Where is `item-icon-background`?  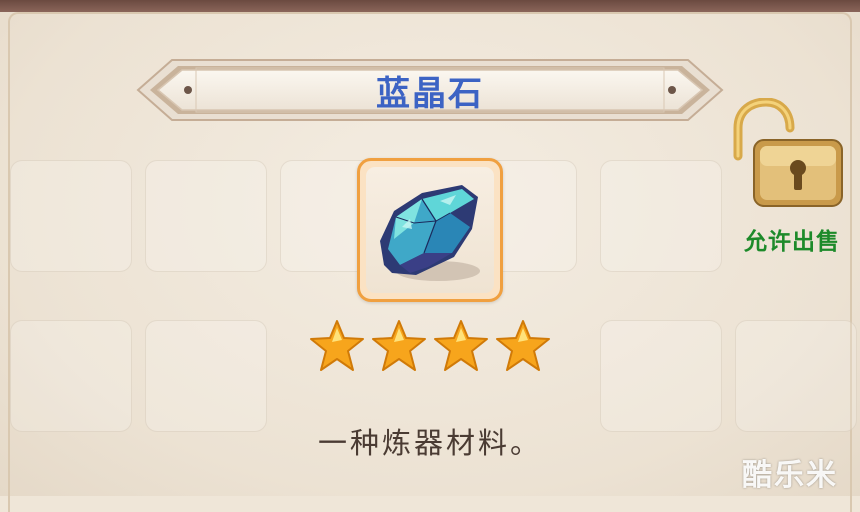
item-icon-background is located at coordinates (430, 230).